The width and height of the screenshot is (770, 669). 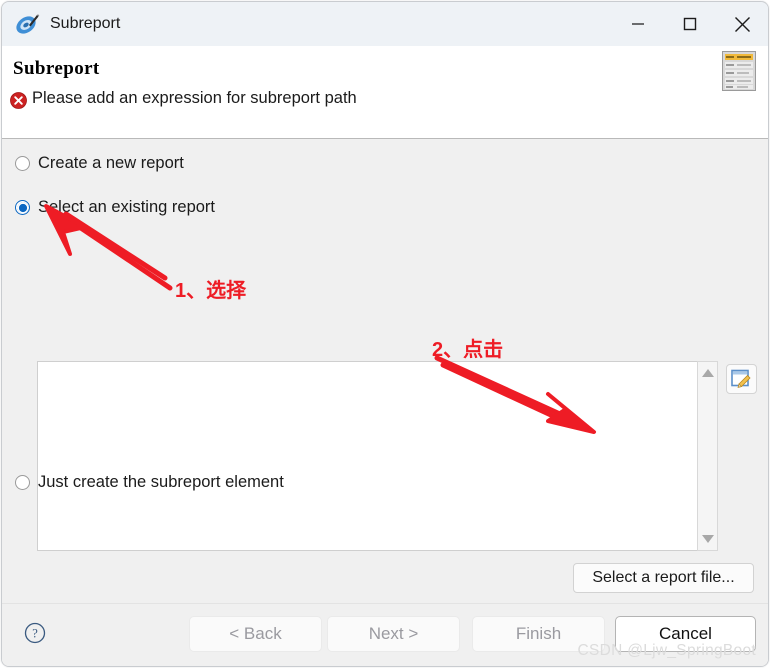 What do you see at coordinates (393, 634) in the screenshot?
I see `next-button: Next >` at bounding box center [393, 634].